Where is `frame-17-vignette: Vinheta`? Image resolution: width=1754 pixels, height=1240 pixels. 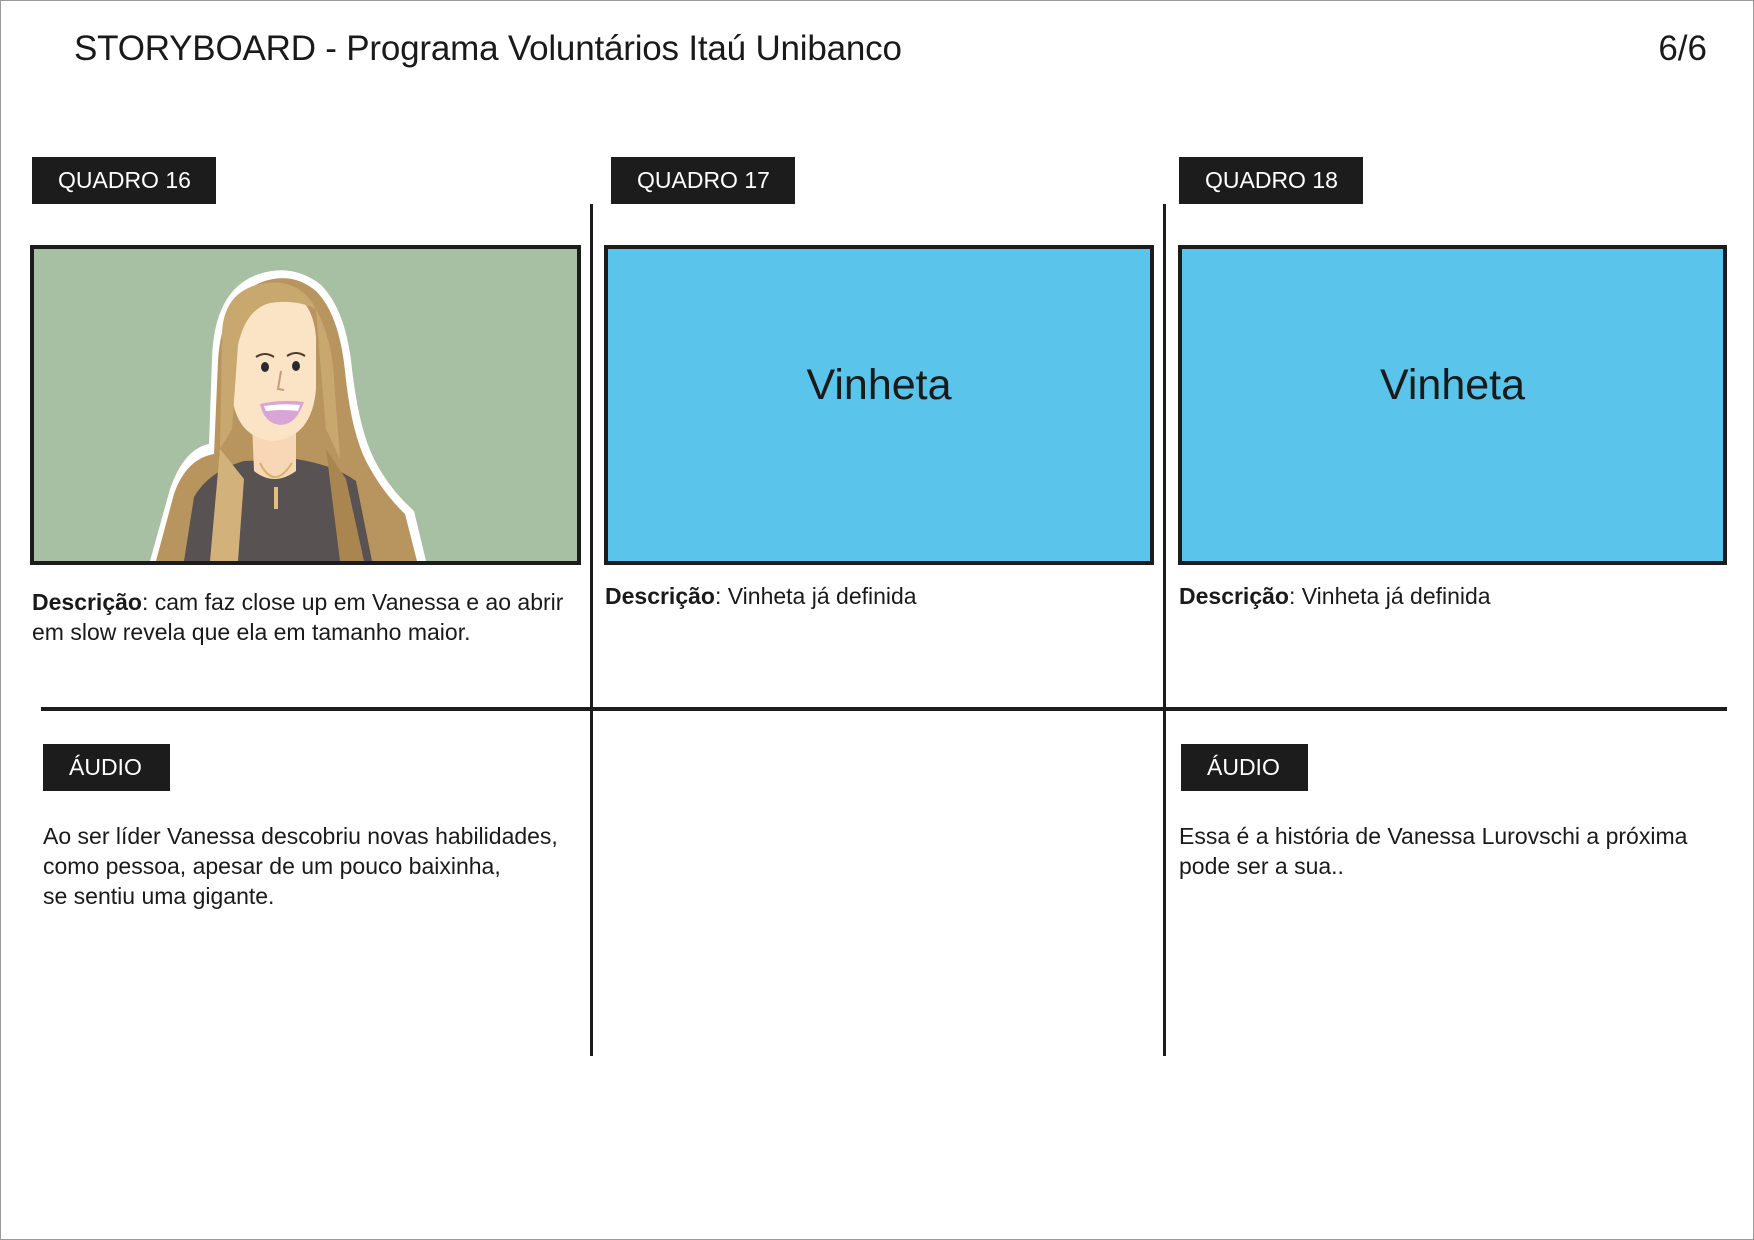
frame-17-vignette: Vinheta is located at coordinates (879, 405).